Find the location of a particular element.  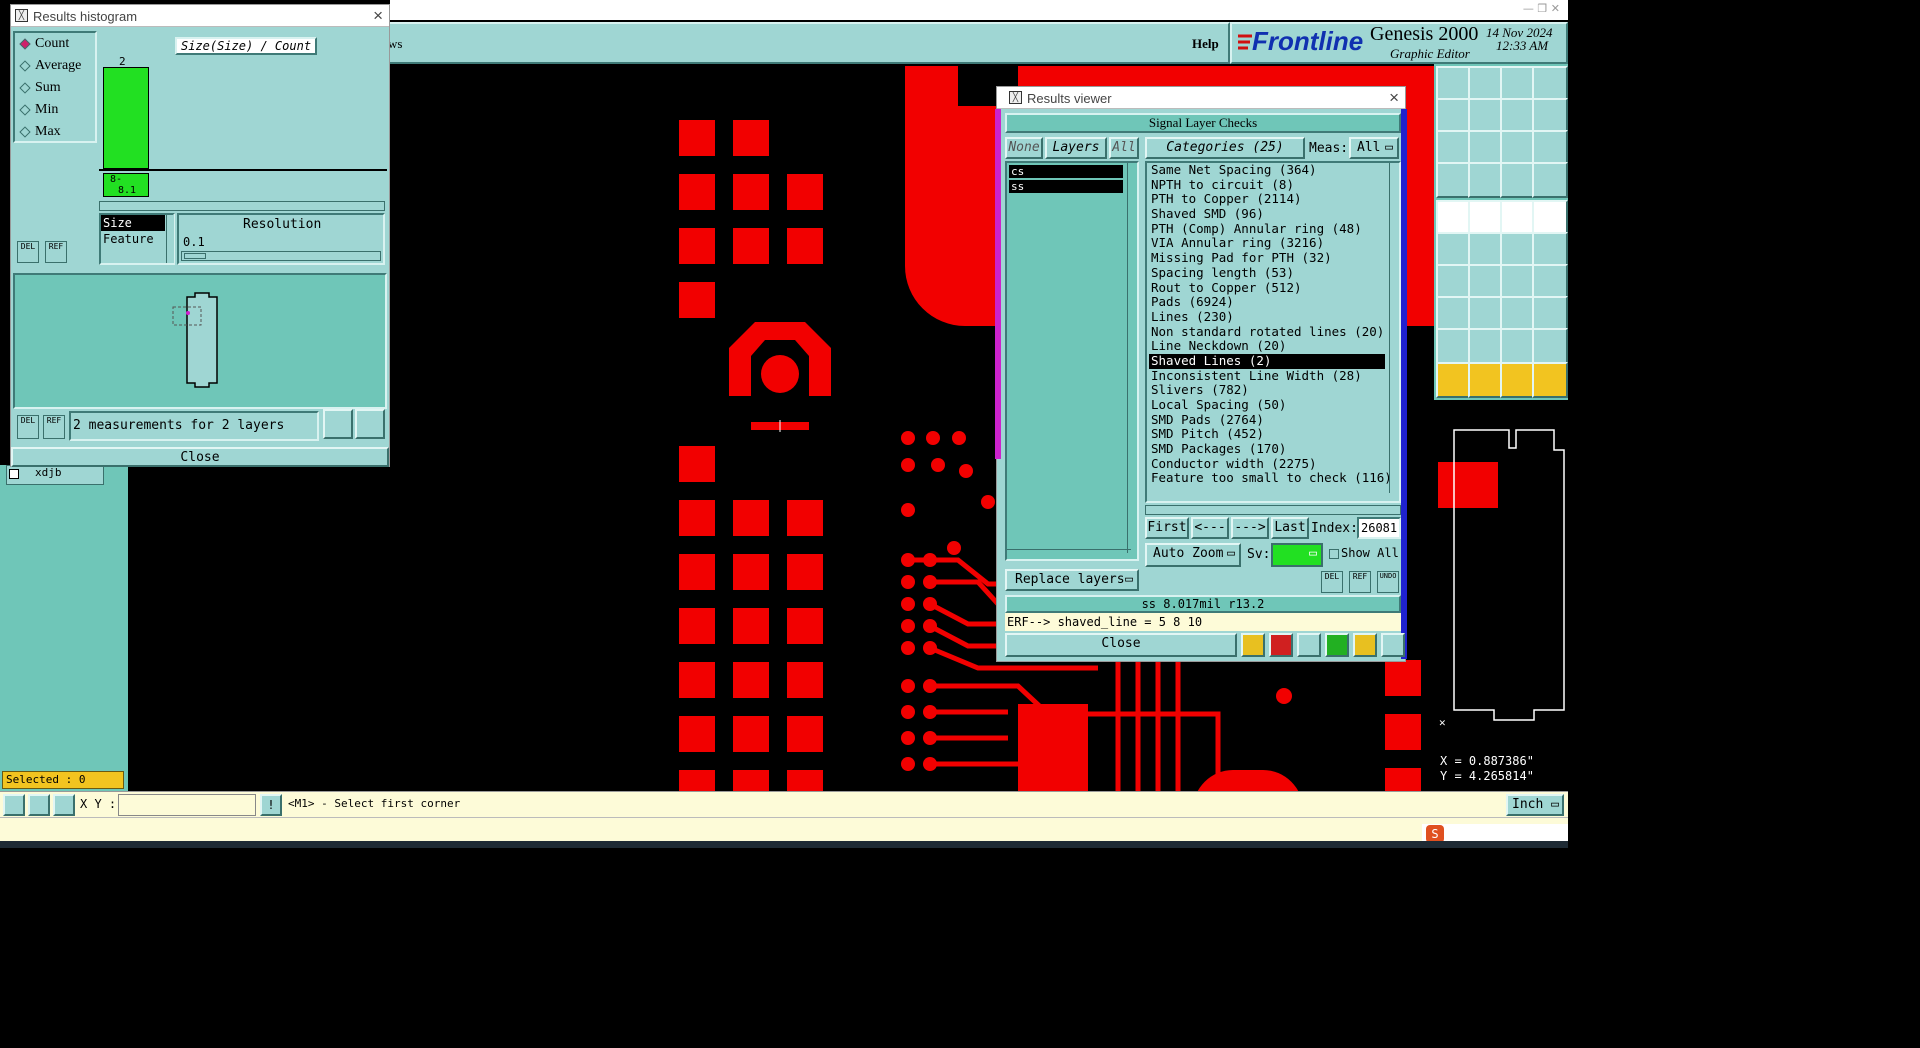

ruler-icon is located at coordinates (1518, 218).